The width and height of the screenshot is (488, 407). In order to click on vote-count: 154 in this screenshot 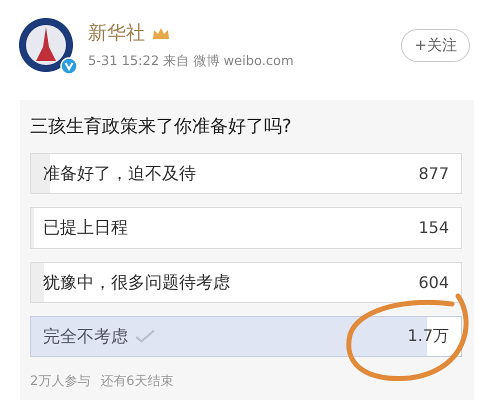, I will do `click(433, 228)`.